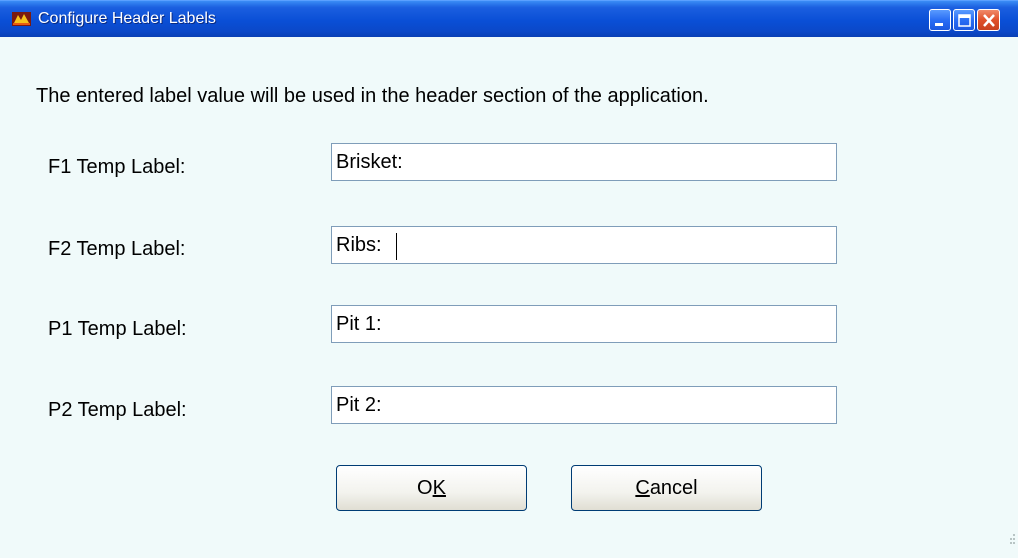 The width and height of the screenshot is (1018, 558). Describe the element at coordinates (939, 24) in the screenshot. I see `minimize-icon` at that location.